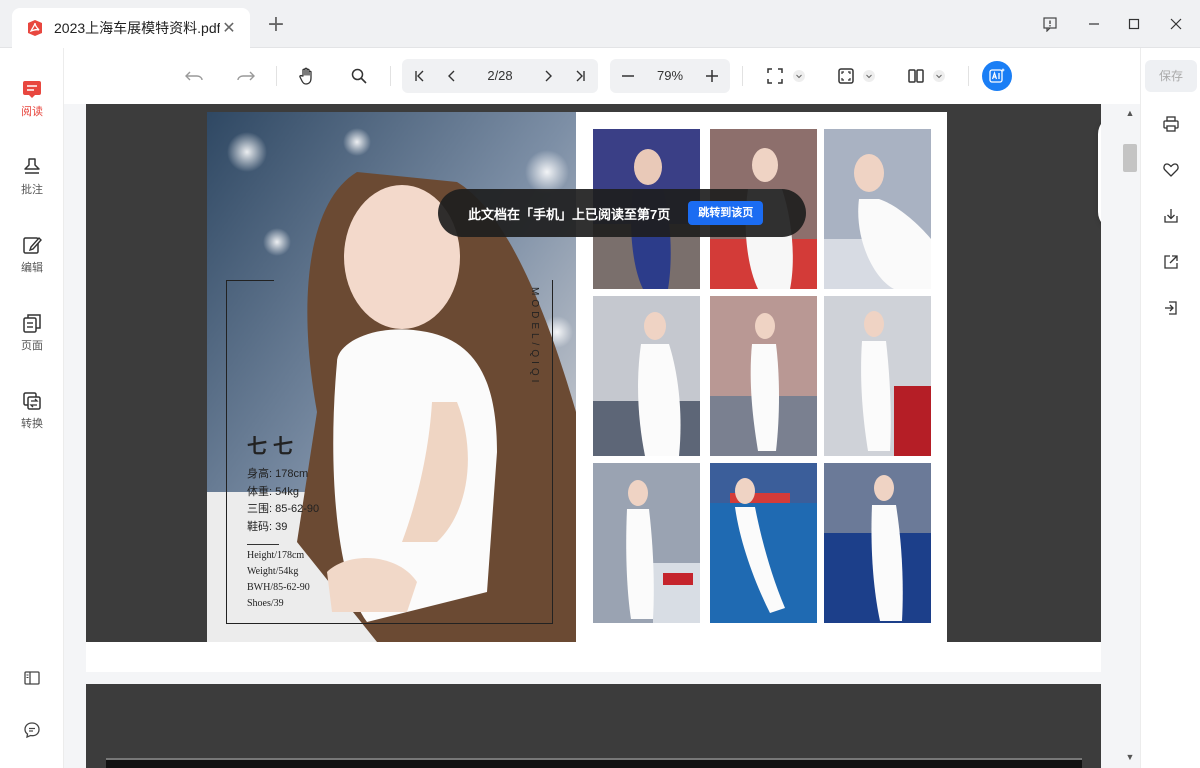 This screenshot has width=1200, height=768. I want to click on download-icon, so click(1171, 216).